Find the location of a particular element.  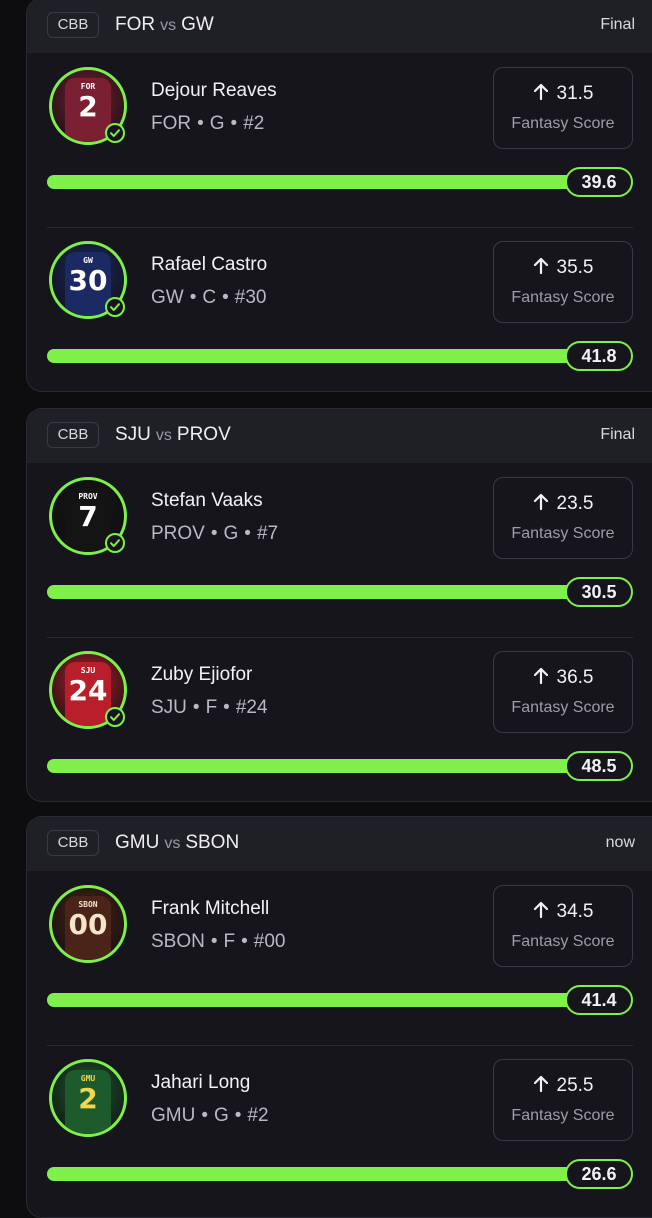

jersey-icon: SBON 00 is located at coordinates (88, 928).